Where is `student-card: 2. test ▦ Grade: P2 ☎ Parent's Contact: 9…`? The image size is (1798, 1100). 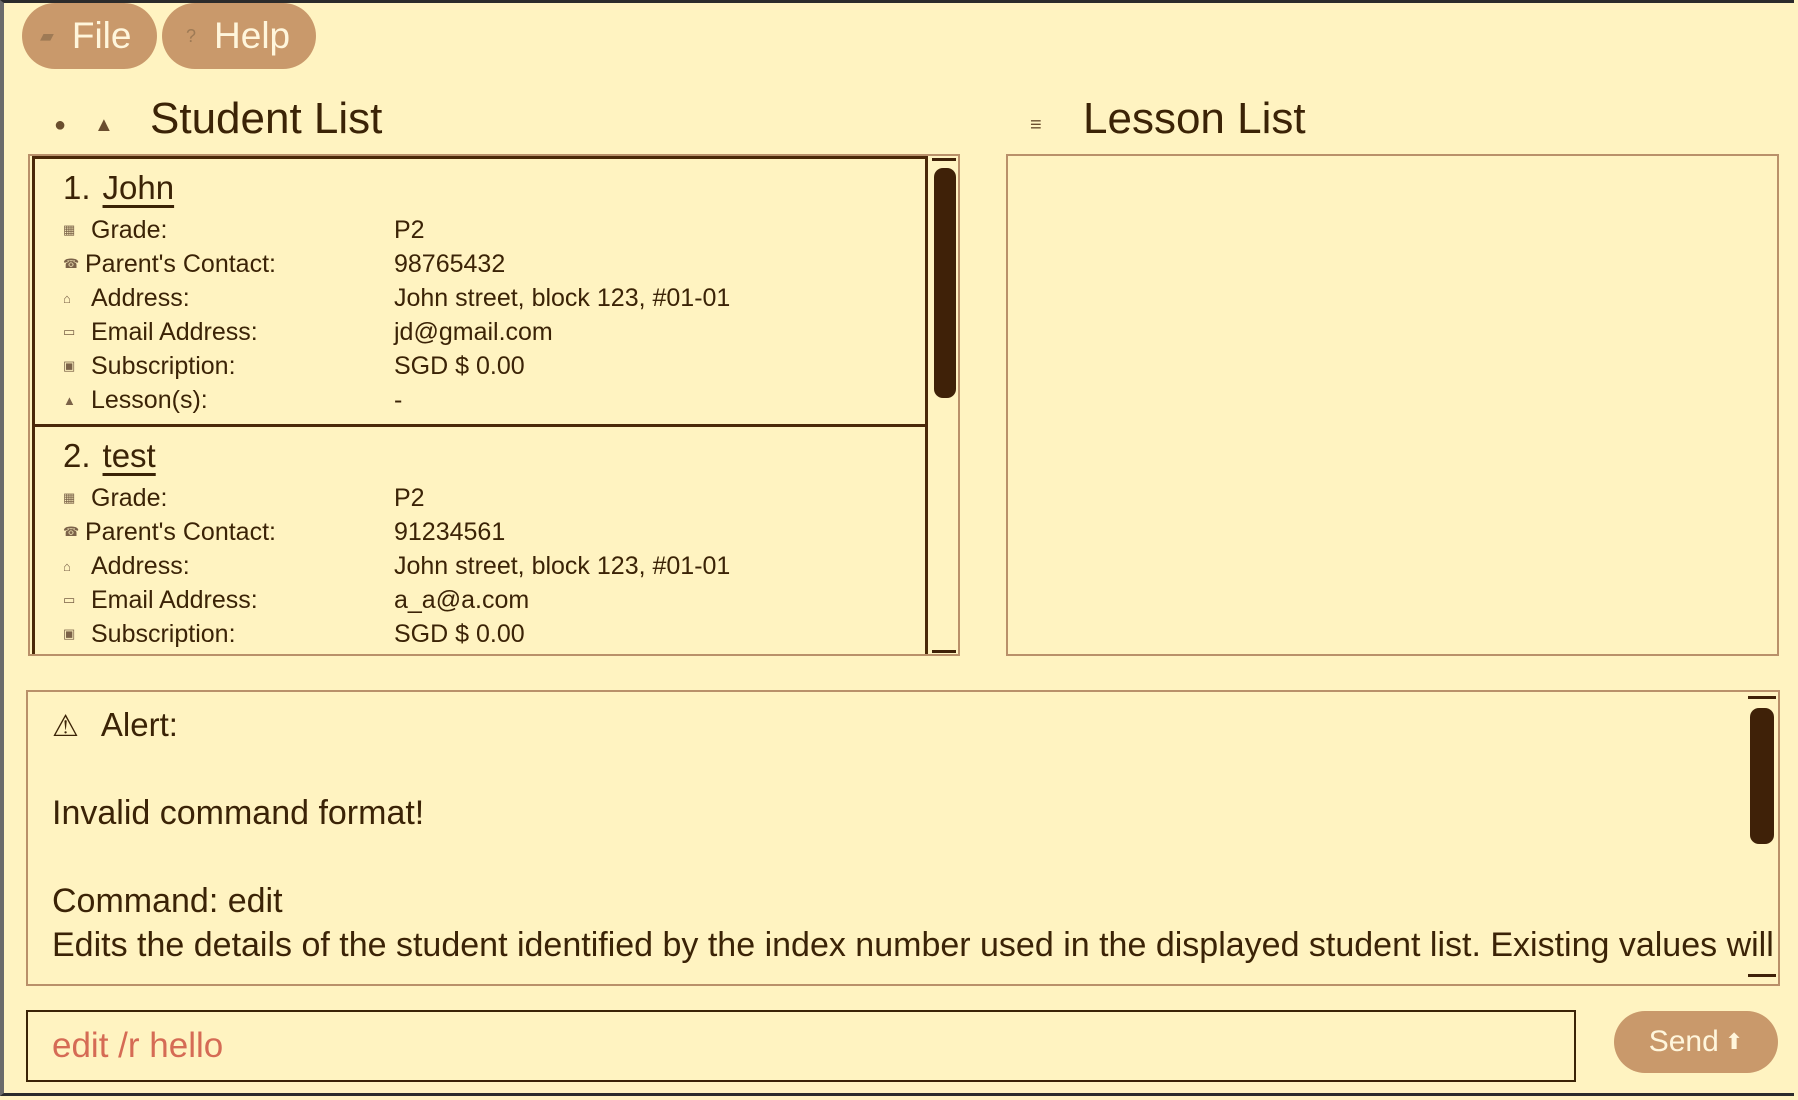
student-card: 2. test ▦ Grade: P2 ☎ Parent's Contact: 9… is located at coordinates (480, 539).